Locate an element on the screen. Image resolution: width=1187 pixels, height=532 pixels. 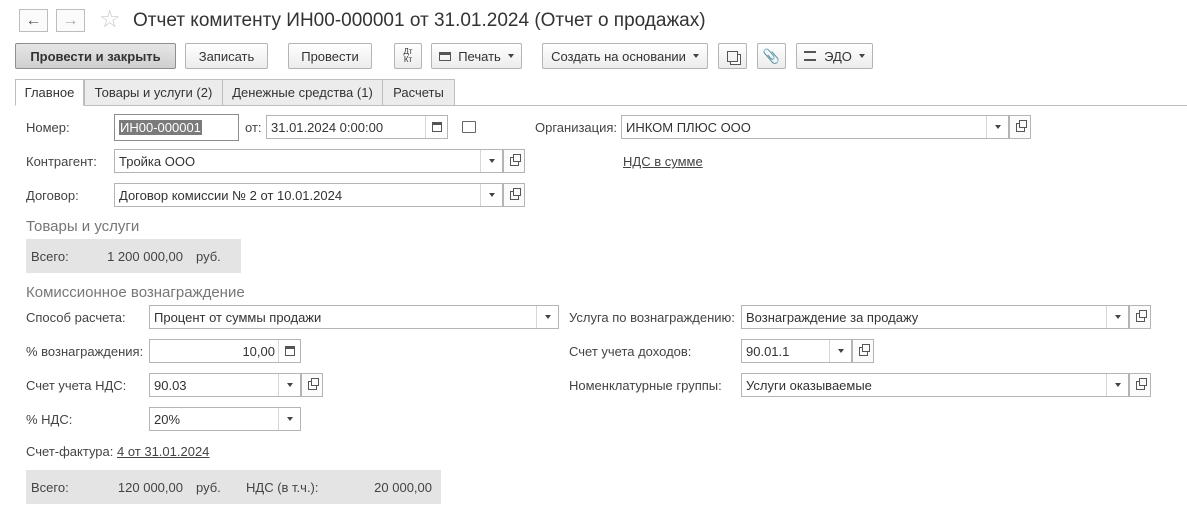
commission-total-label: Всего: is located at coordinates (50, 487).